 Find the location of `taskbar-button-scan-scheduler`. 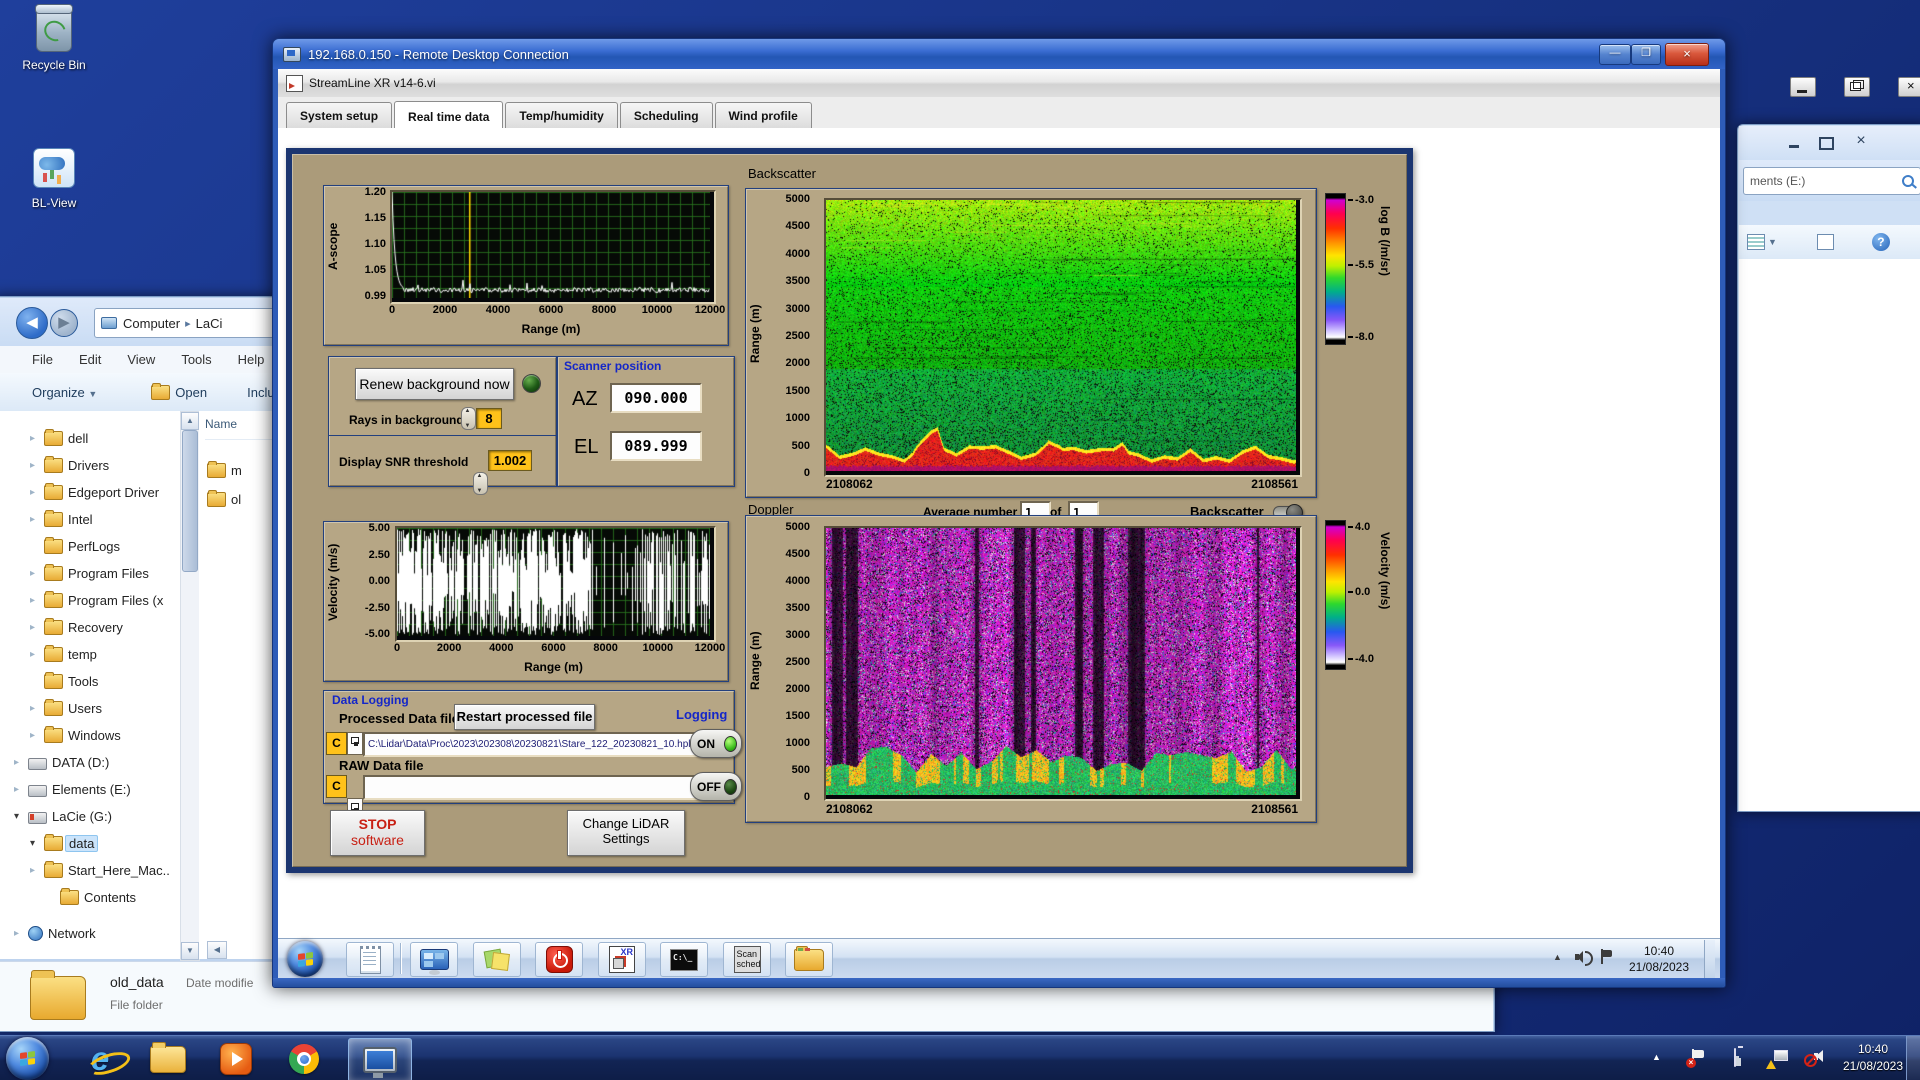

taskbar-button-scan-scheduler is located at coordinates (747, 959).